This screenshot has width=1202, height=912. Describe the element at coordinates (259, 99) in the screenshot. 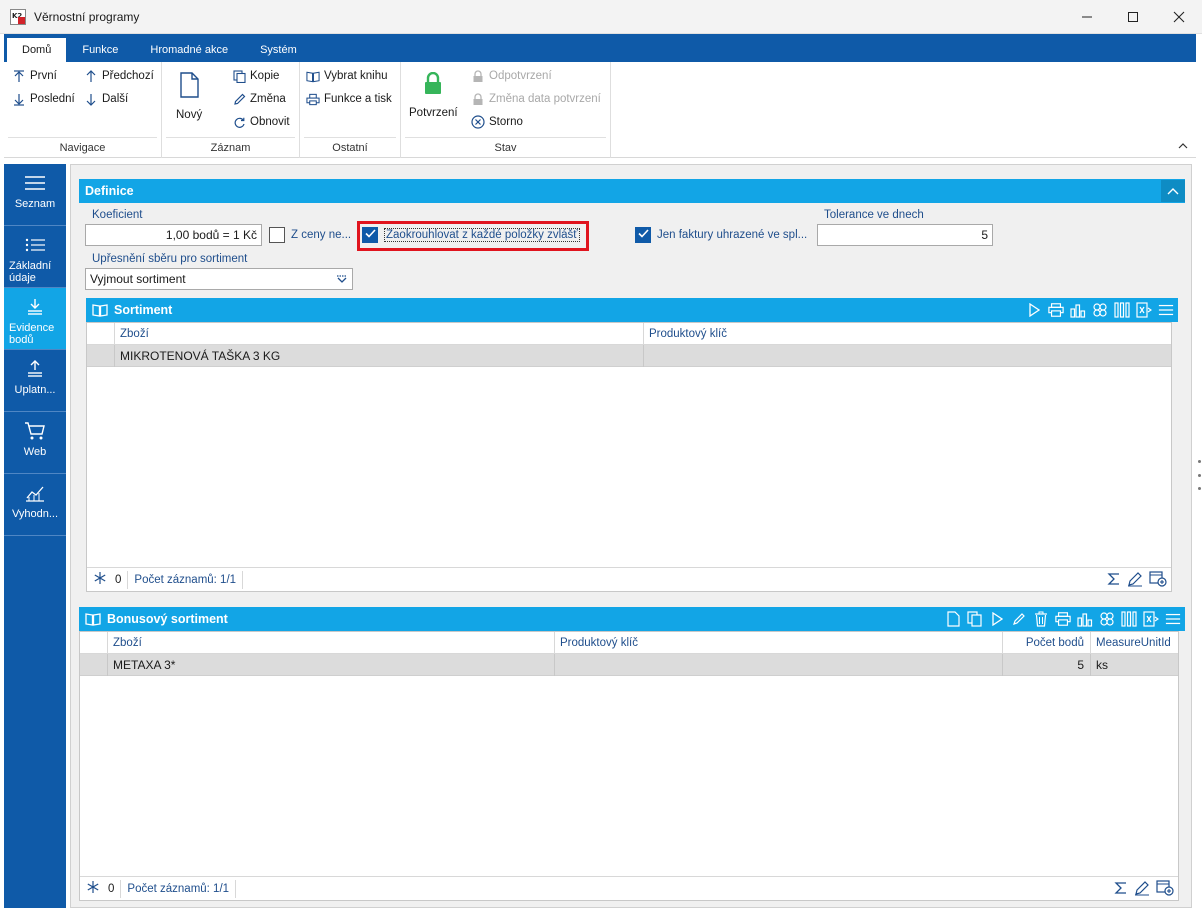

I see `change-button: Změna` at that location.